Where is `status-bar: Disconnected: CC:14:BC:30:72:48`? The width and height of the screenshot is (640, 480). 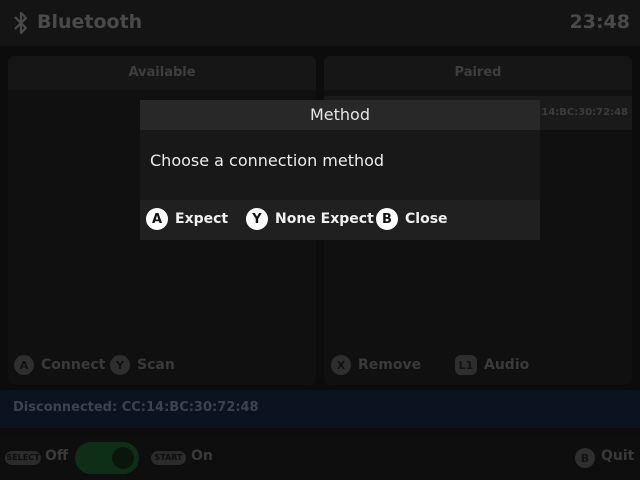 status-bar: Disconnected: CC:14:BC:30:72:48 is located at coordinates (320, 409).